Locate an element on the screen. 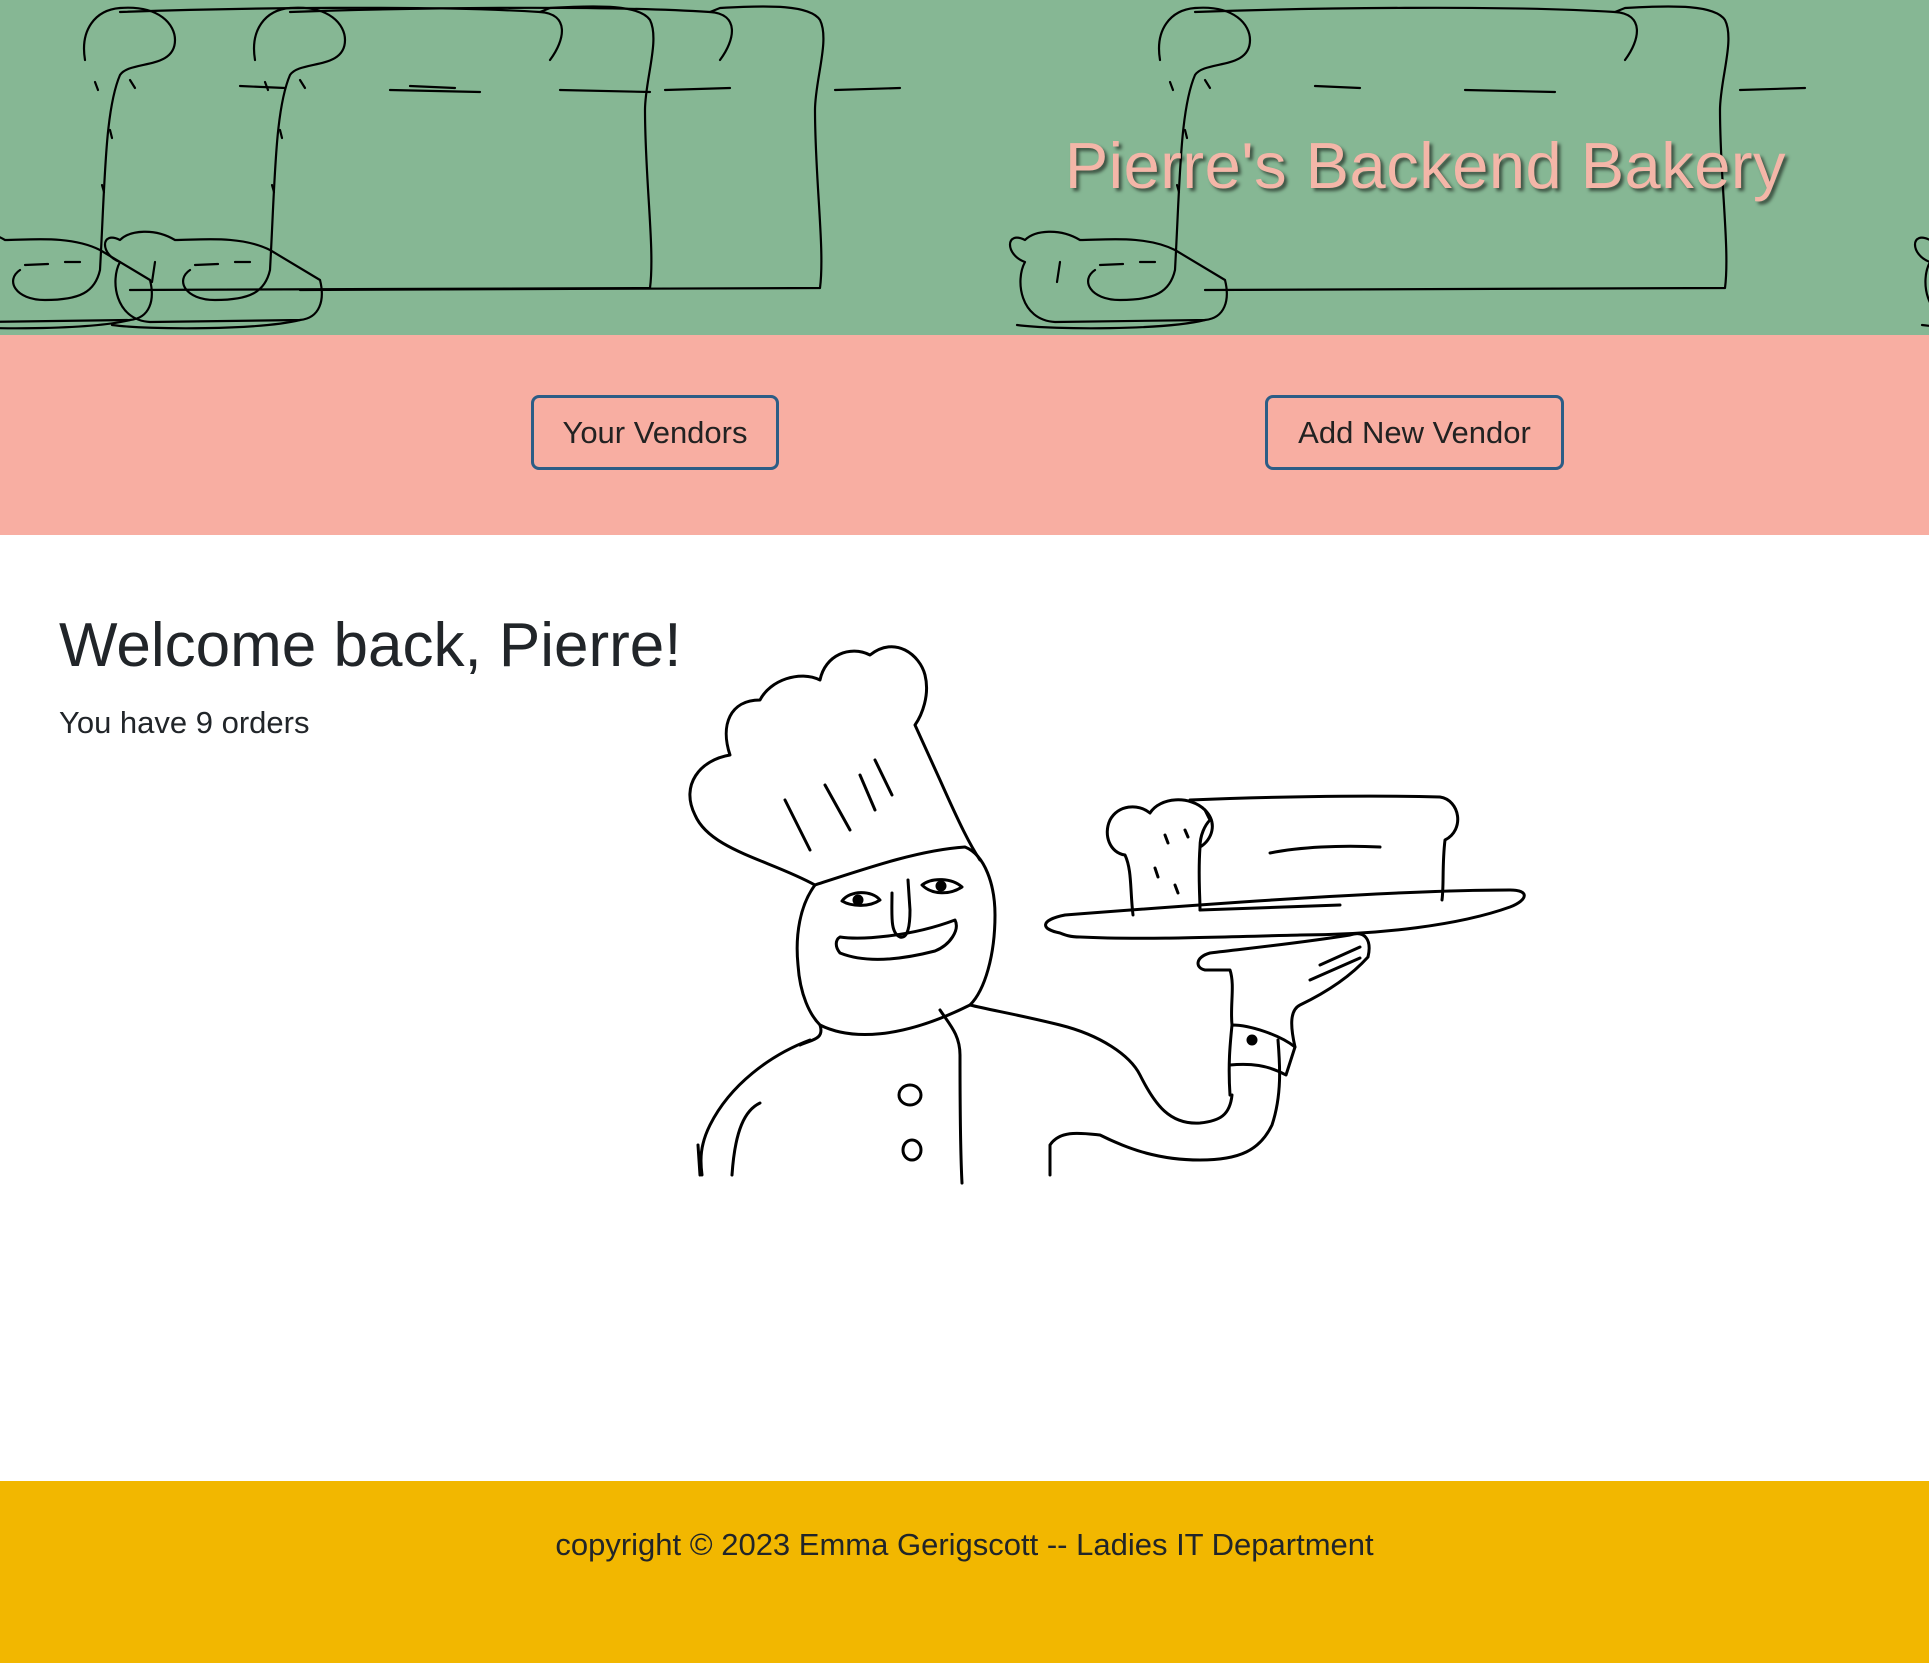 Image resolution: width=1929 pixels, height=1663 pixels. site-title: Pierre's Backend Bakery is located at coordinates (1425, 165).